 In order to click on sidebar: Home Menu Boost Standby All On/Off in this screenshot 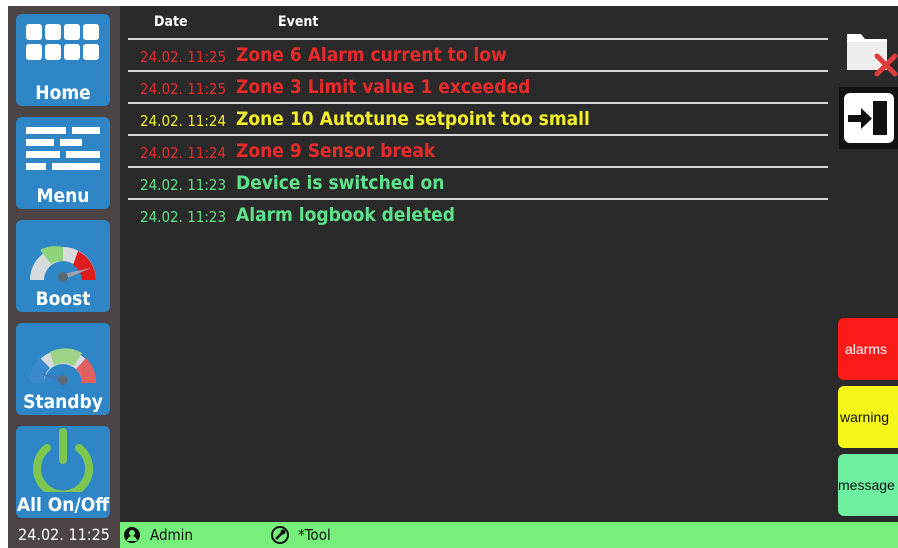, I will do `click(64, 264)`.